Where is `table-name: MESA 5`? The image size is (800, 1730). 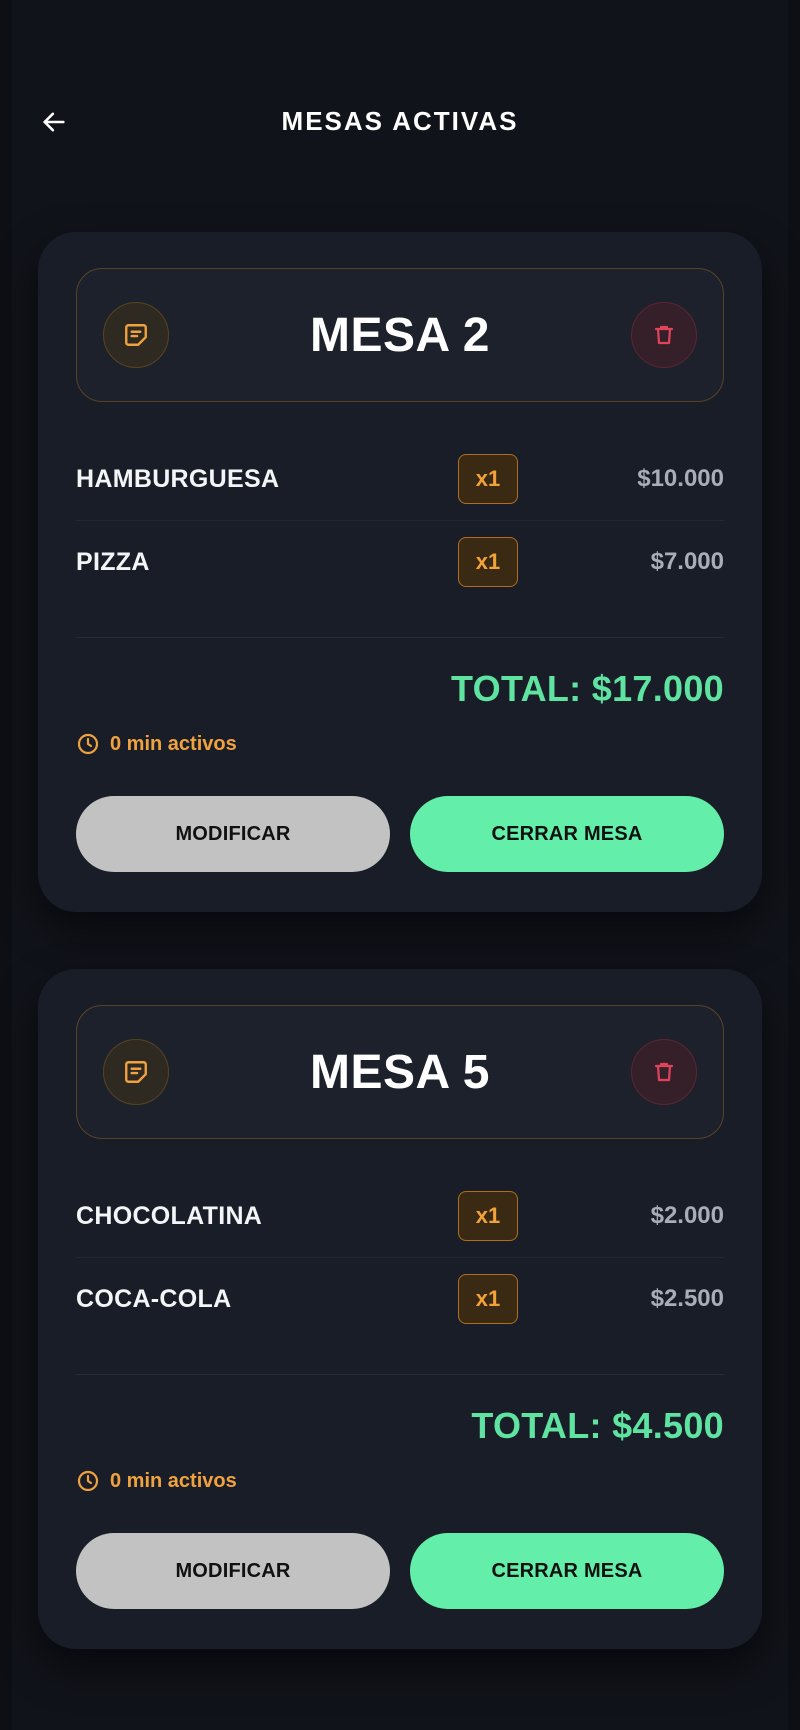
table-name: MESA 5 is located at coordinates (400, 1072).